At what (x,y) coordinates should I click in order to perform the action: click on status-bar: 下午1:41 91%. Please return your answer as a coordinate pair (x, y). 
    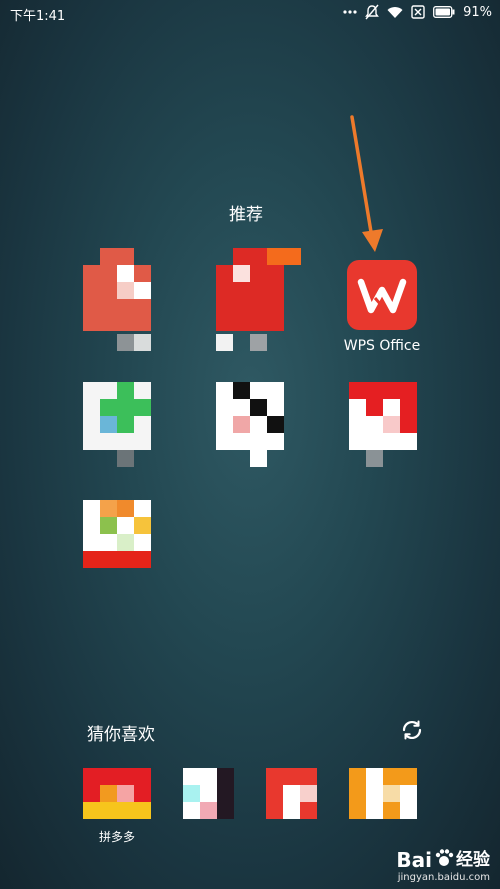
    Looking at the image, I should click on (250, 14).